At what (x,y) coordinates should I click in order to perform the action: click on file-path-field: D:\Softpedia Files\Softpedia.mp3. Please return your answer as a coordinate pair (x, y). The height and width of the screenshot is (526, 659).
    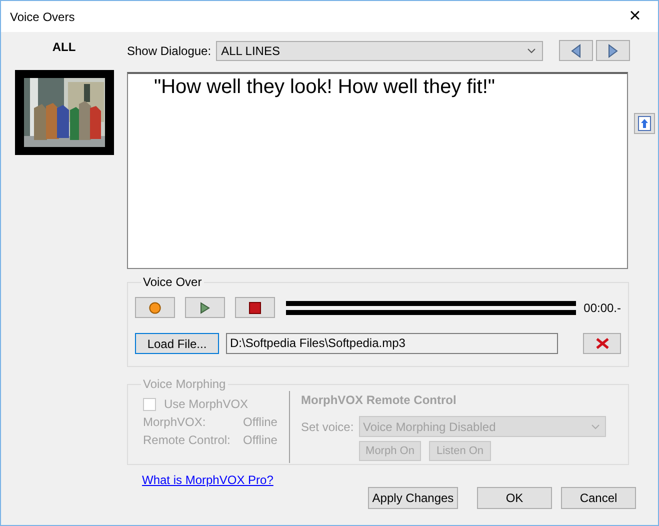
    Looking at the image, I should click on (392, 343).